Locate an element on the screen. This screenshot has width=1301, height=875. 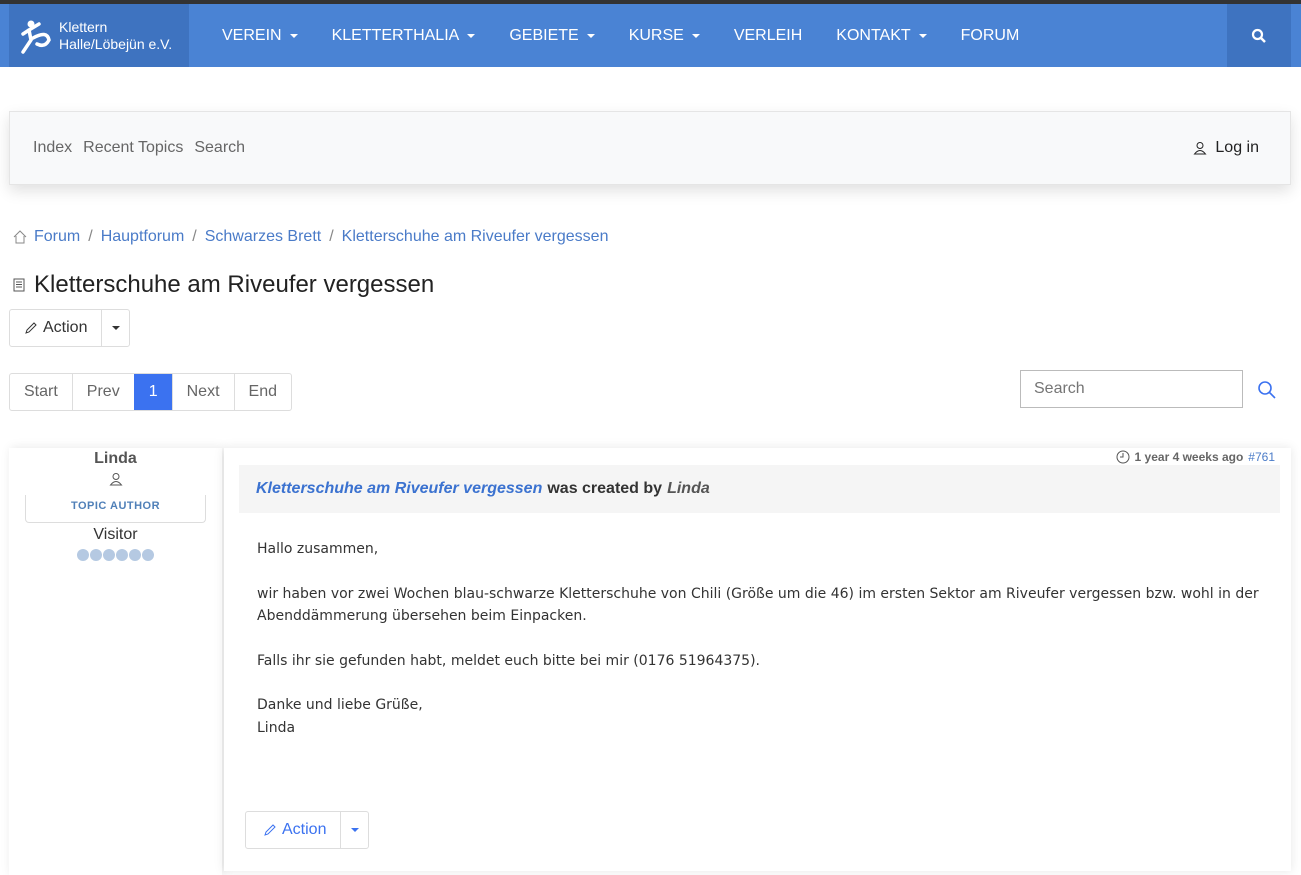
climber-logo-icon is located at coordinates (36, 37).